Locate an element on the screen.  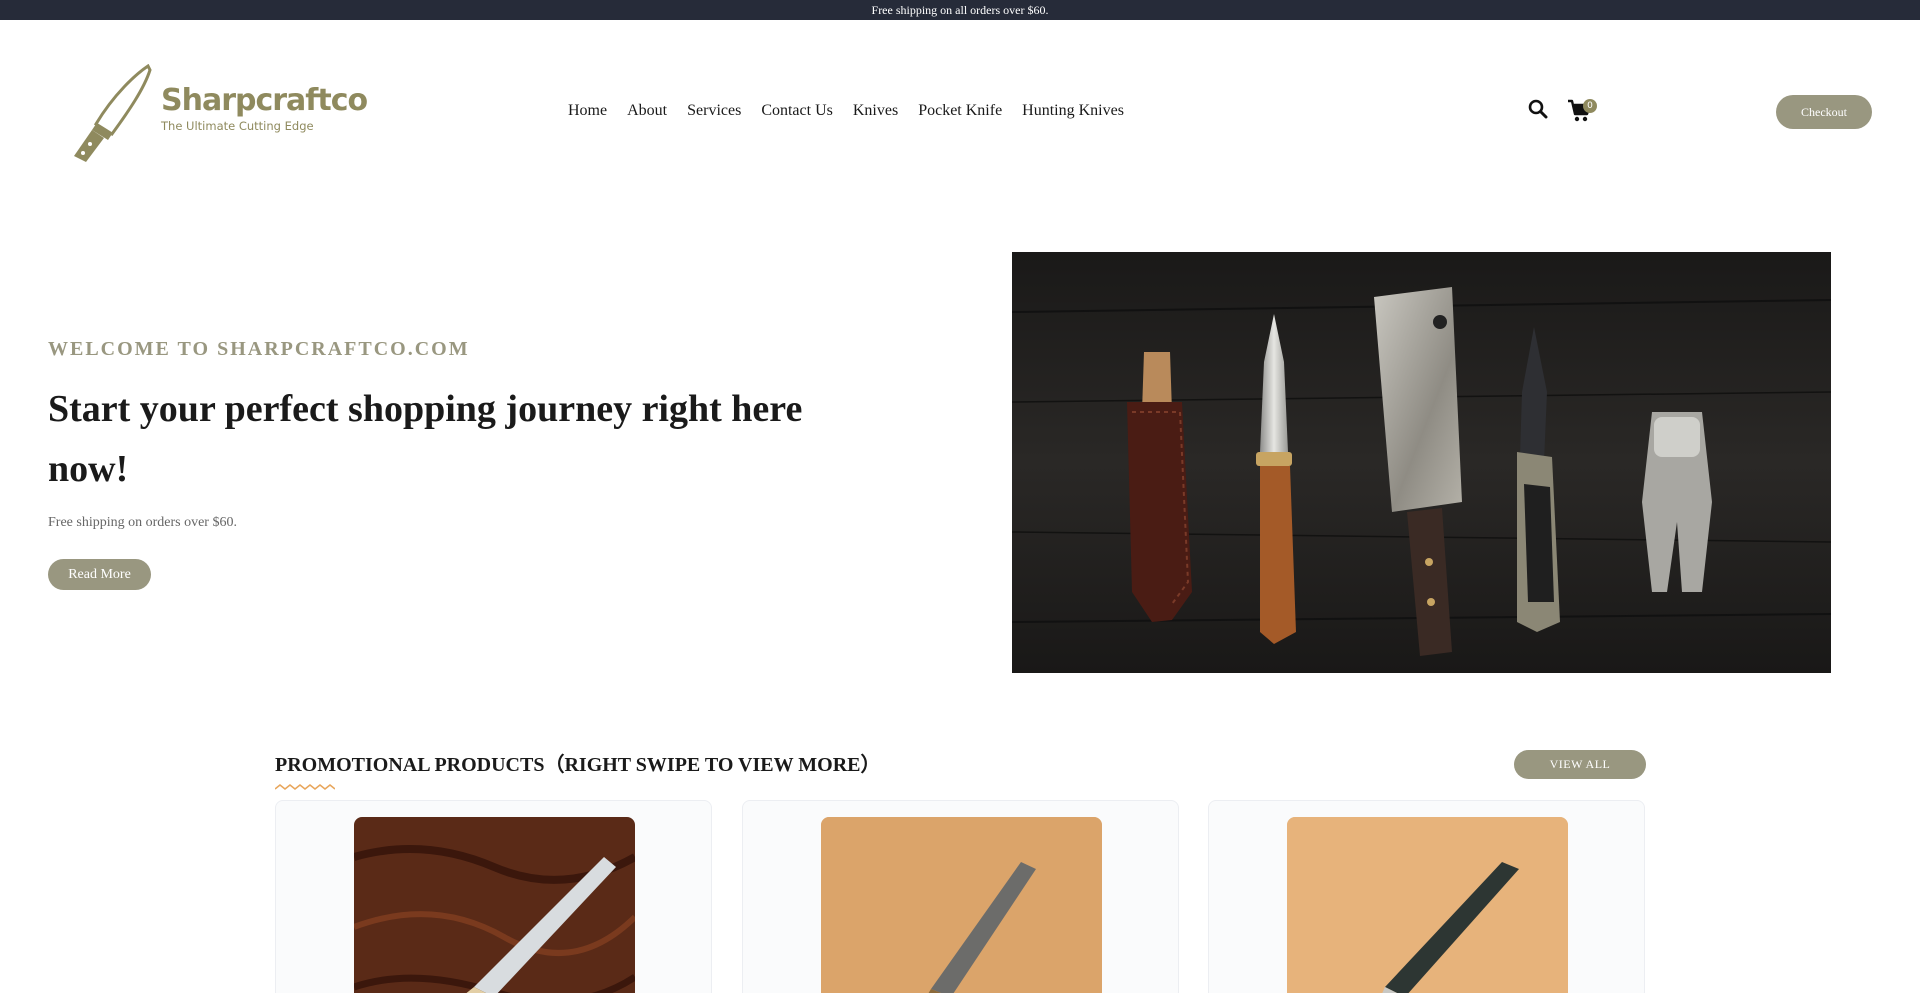
brand-name: Sharpcraftco is located at coordinates (264, 100).